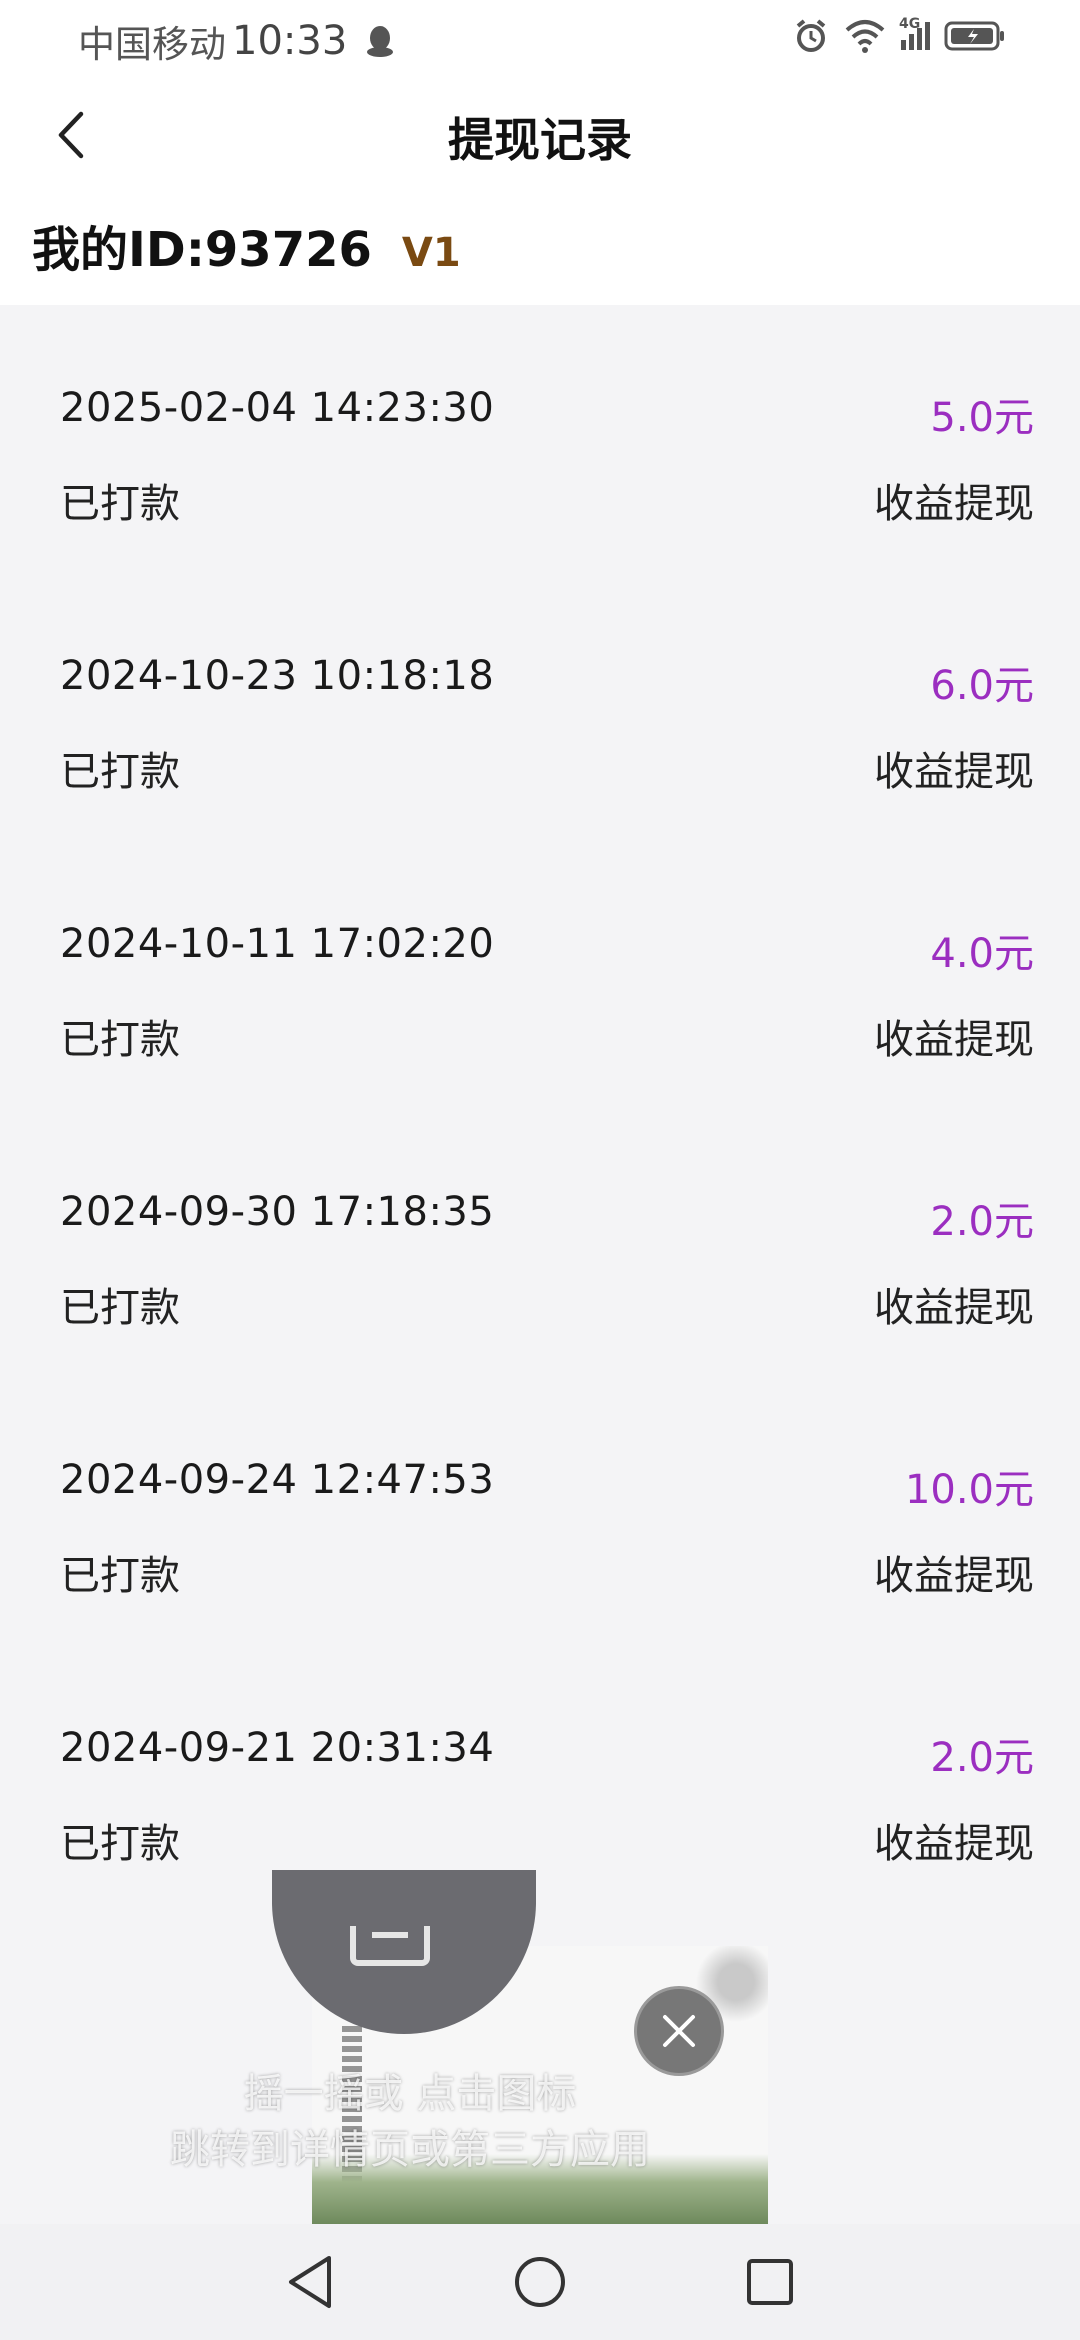 This screenshot has height=2340, width=1080. What do you see at coordinates (380, 41) in the screenshot?
I see `qq-icon` at bounding box center [380, 41].